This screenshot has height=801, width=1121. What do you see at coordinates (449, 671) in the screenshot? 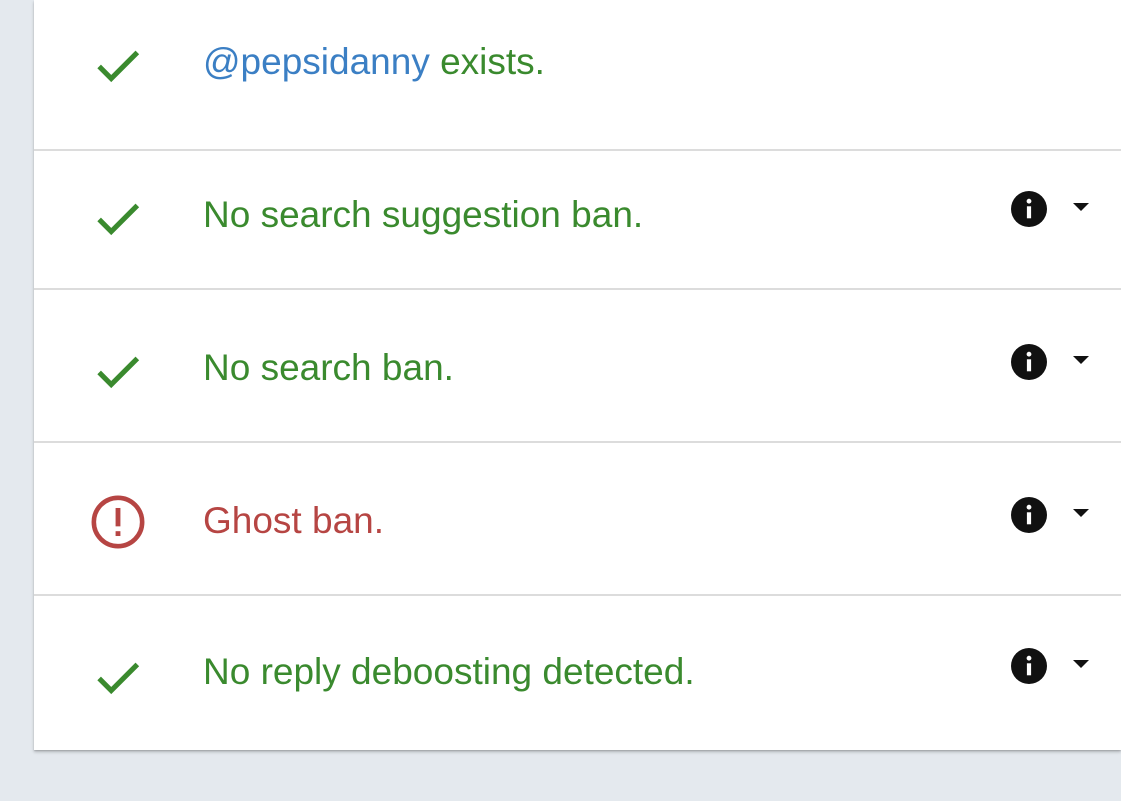
I see `result-text: No reply deboosting detected.` at bounding box center [449, 671].